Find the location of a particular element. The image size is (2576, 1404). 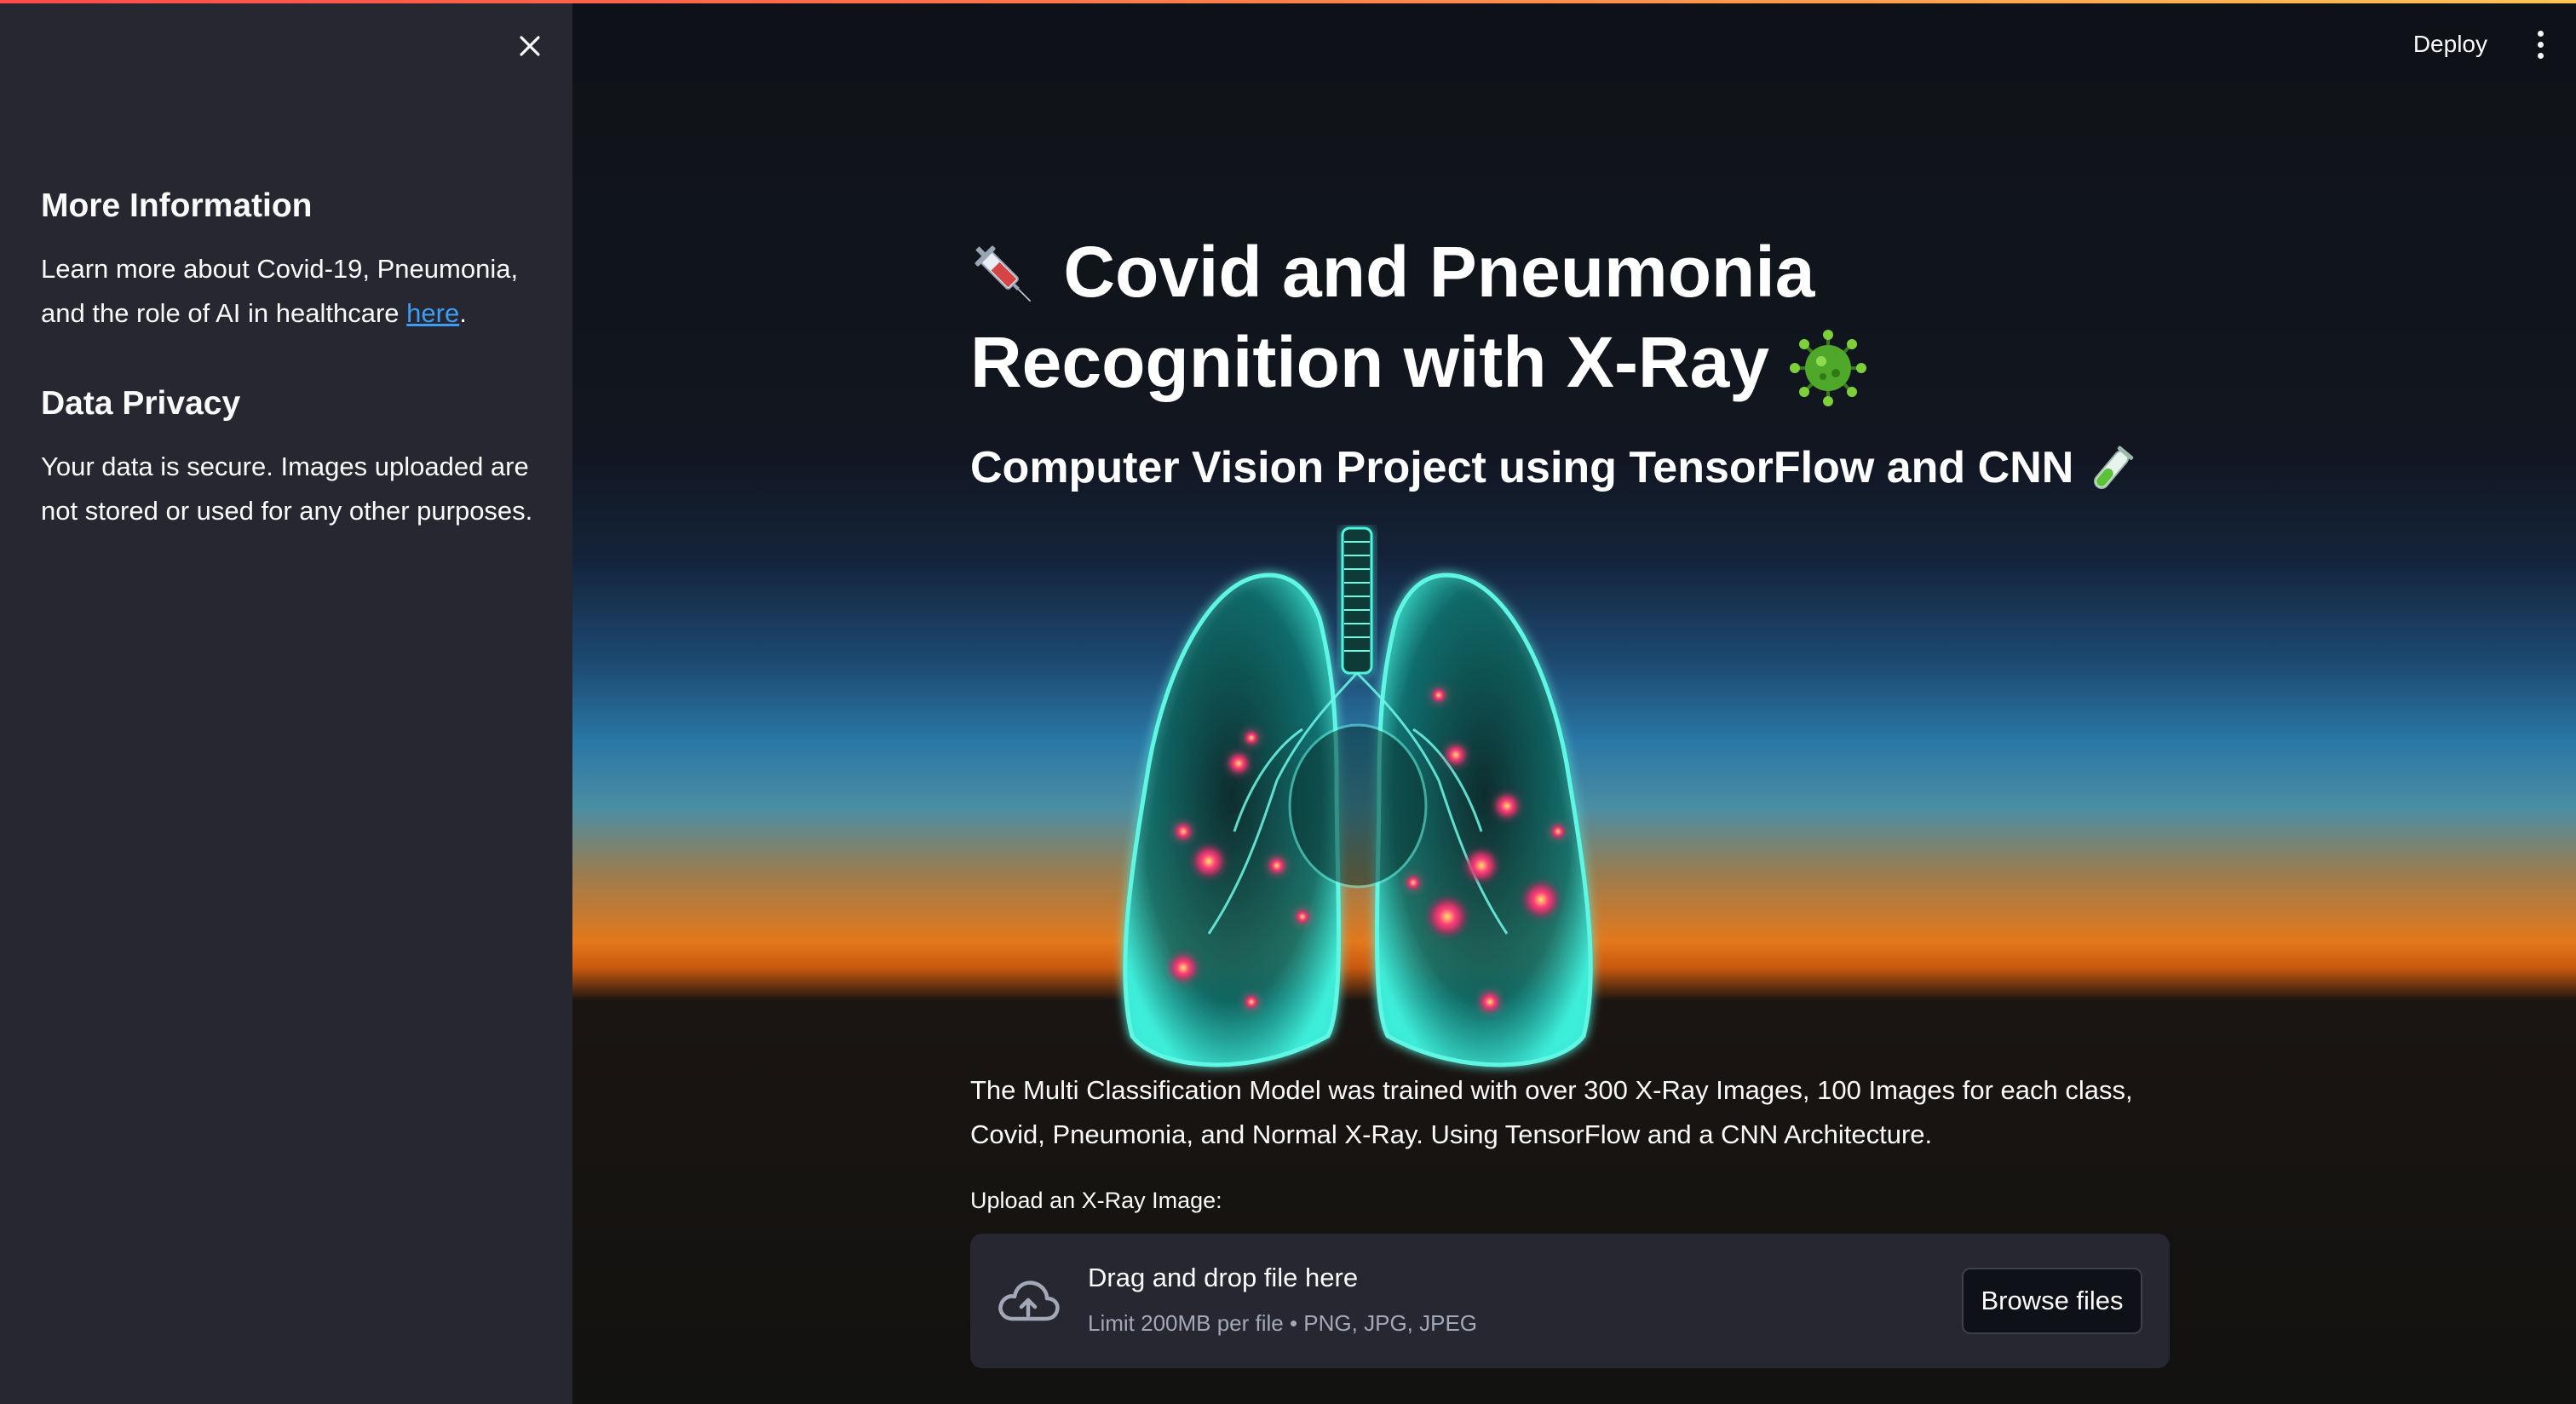

top-accent-bar is located at coordinates (1288, 1).